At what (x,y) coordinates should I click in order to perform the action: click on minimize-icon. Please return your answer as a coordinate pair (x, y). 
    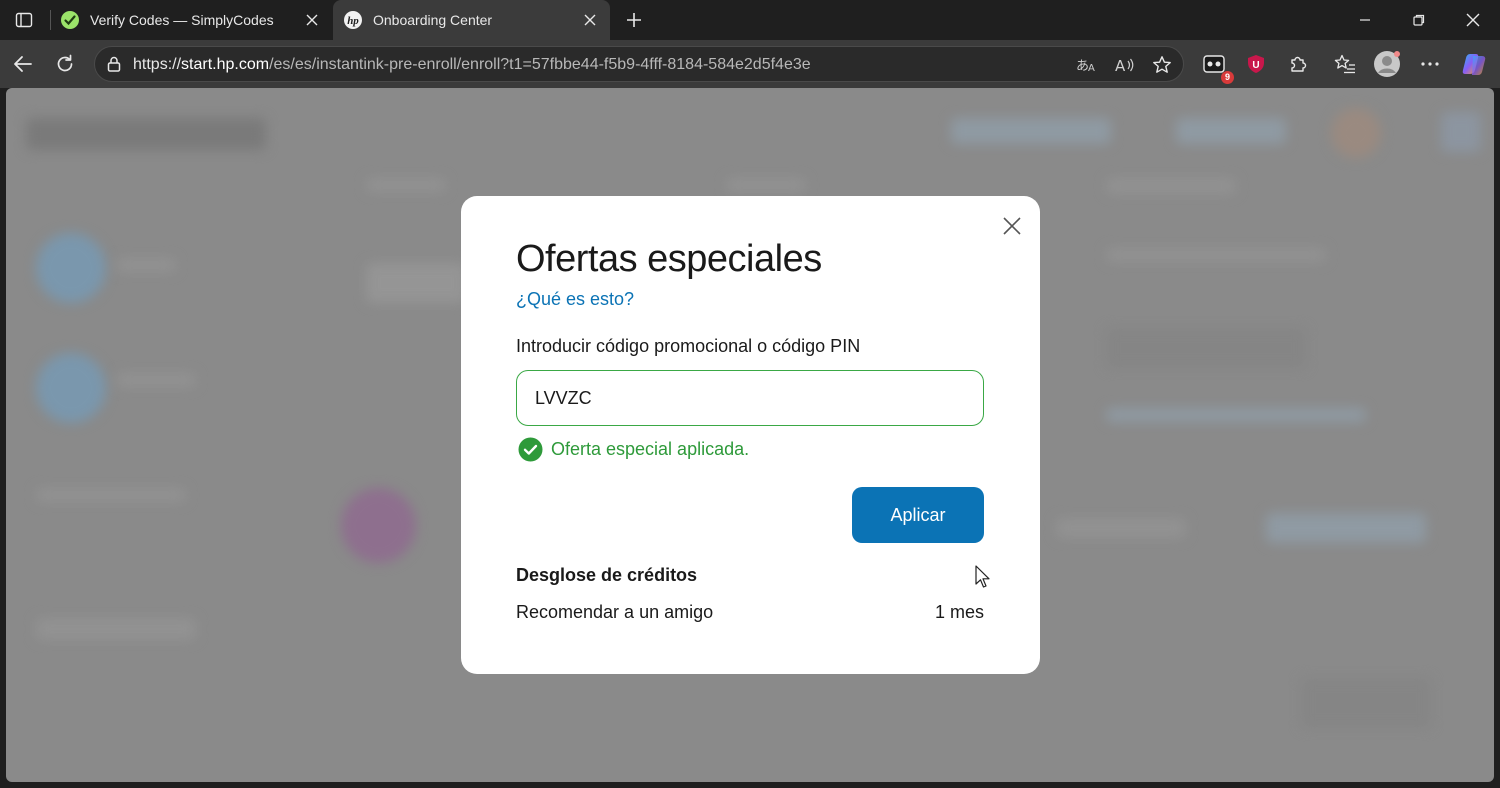
    Looking at the image, I should click on (1365, 20).